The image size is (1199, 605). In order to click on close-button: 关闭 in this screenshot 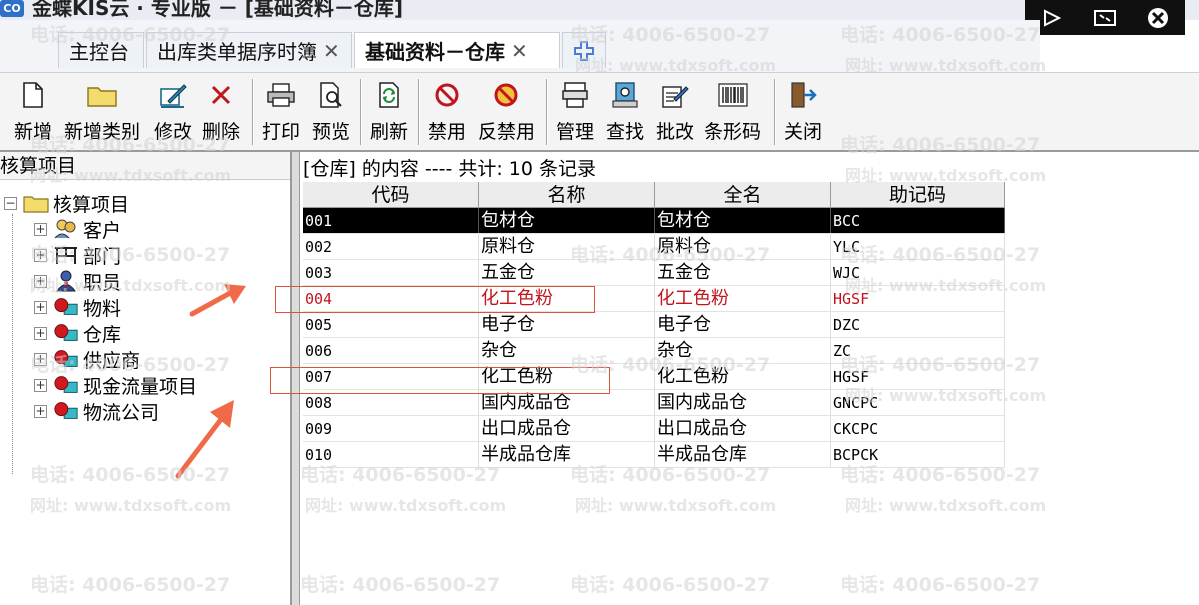, I will do `click(803, 112)`.